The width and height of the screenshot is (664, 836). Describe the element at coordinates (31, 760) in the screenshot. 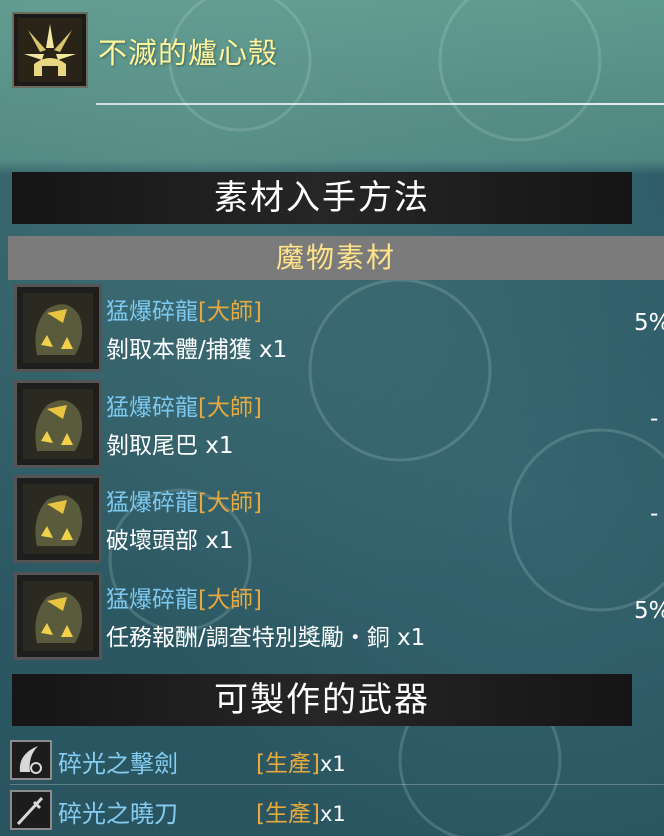

I see `great-sword-icon` at that location.